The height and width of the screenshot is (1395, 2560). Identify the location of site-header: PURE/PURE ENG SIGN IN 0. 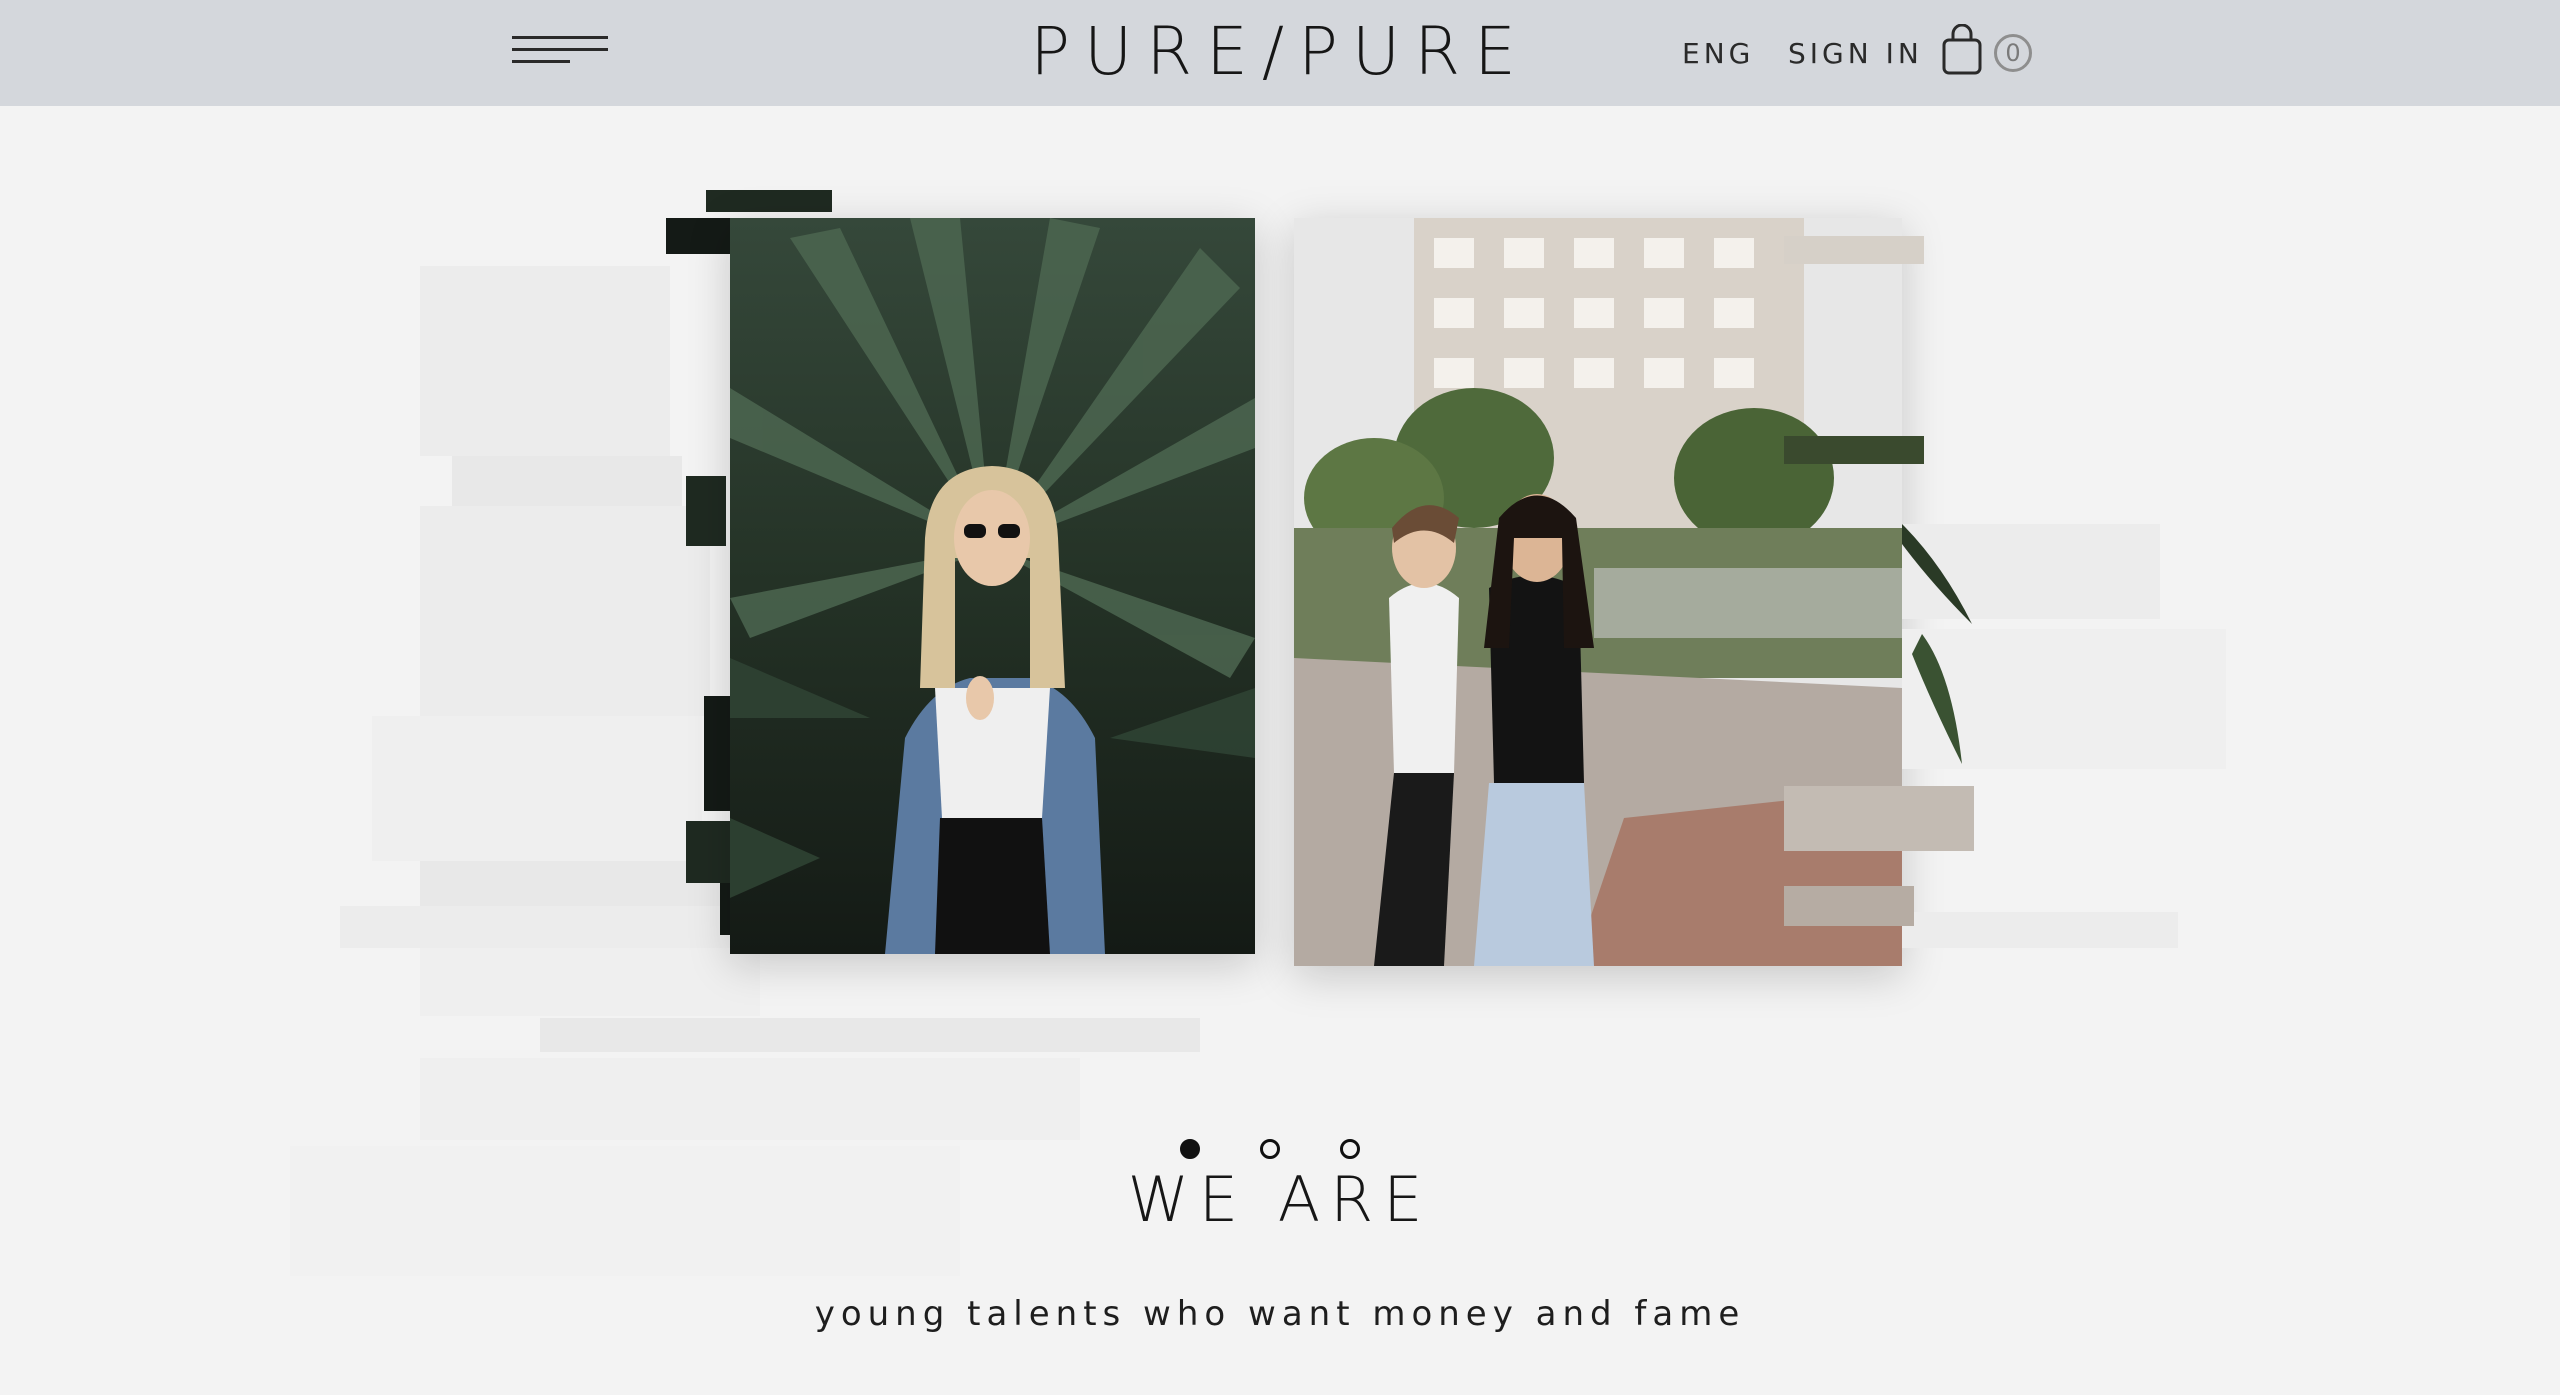
(1280, 53).